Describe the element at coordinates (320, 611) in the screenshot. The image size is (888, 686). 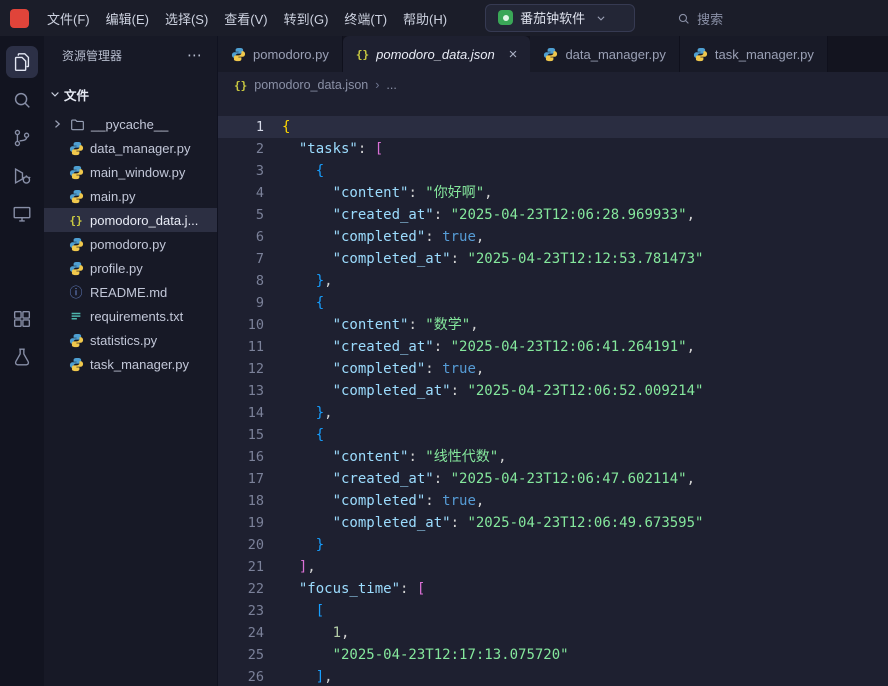
I see `line-content: [` at that location.